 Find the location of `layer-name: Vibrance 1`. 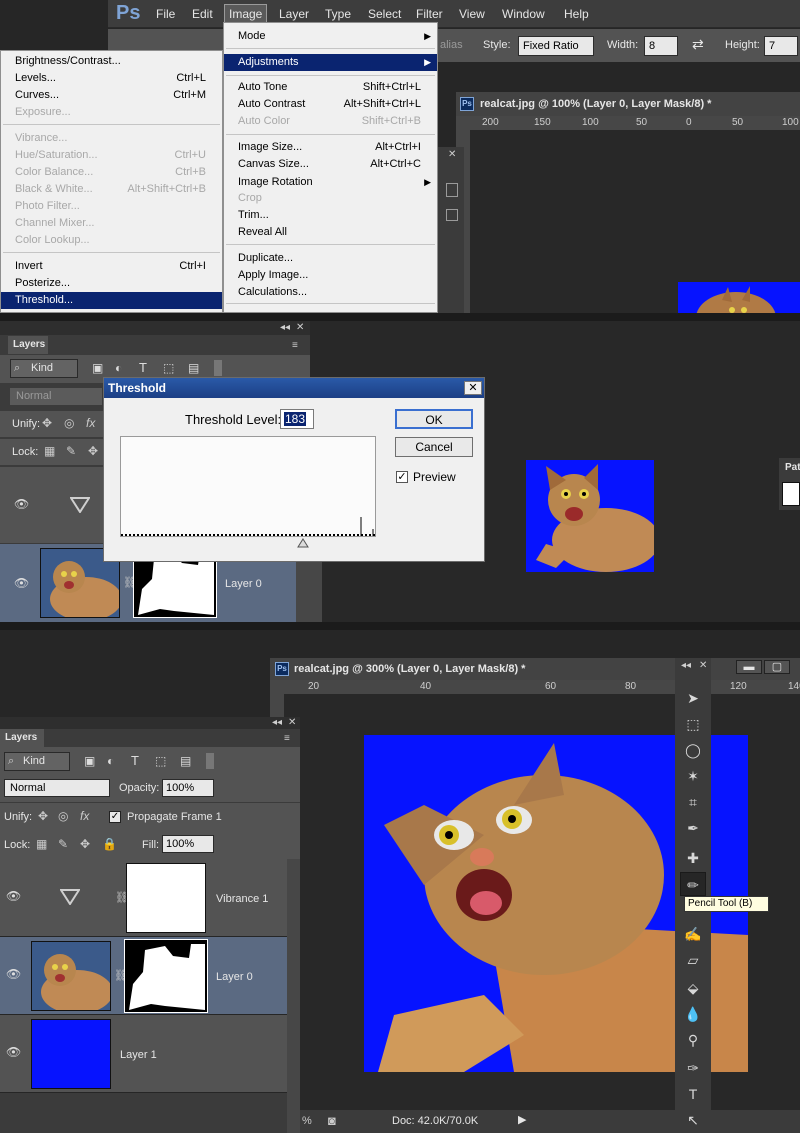

layer-name: Vibrance 1 is located at coordinates (242, 899).